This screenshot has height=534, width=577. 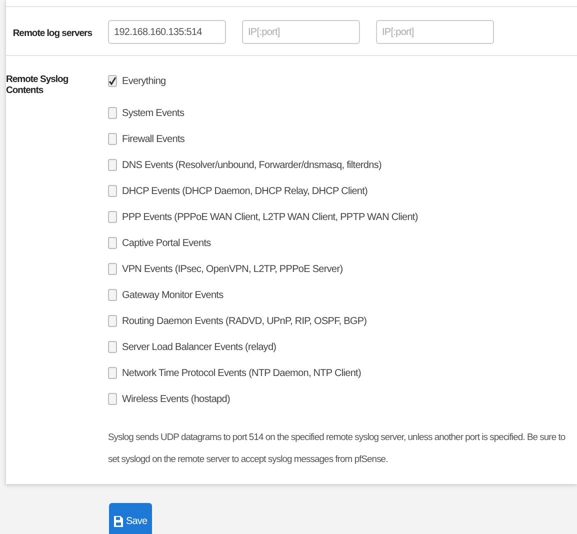 I want to click on field-label: Remote log servers, so click(x=53, y=34).